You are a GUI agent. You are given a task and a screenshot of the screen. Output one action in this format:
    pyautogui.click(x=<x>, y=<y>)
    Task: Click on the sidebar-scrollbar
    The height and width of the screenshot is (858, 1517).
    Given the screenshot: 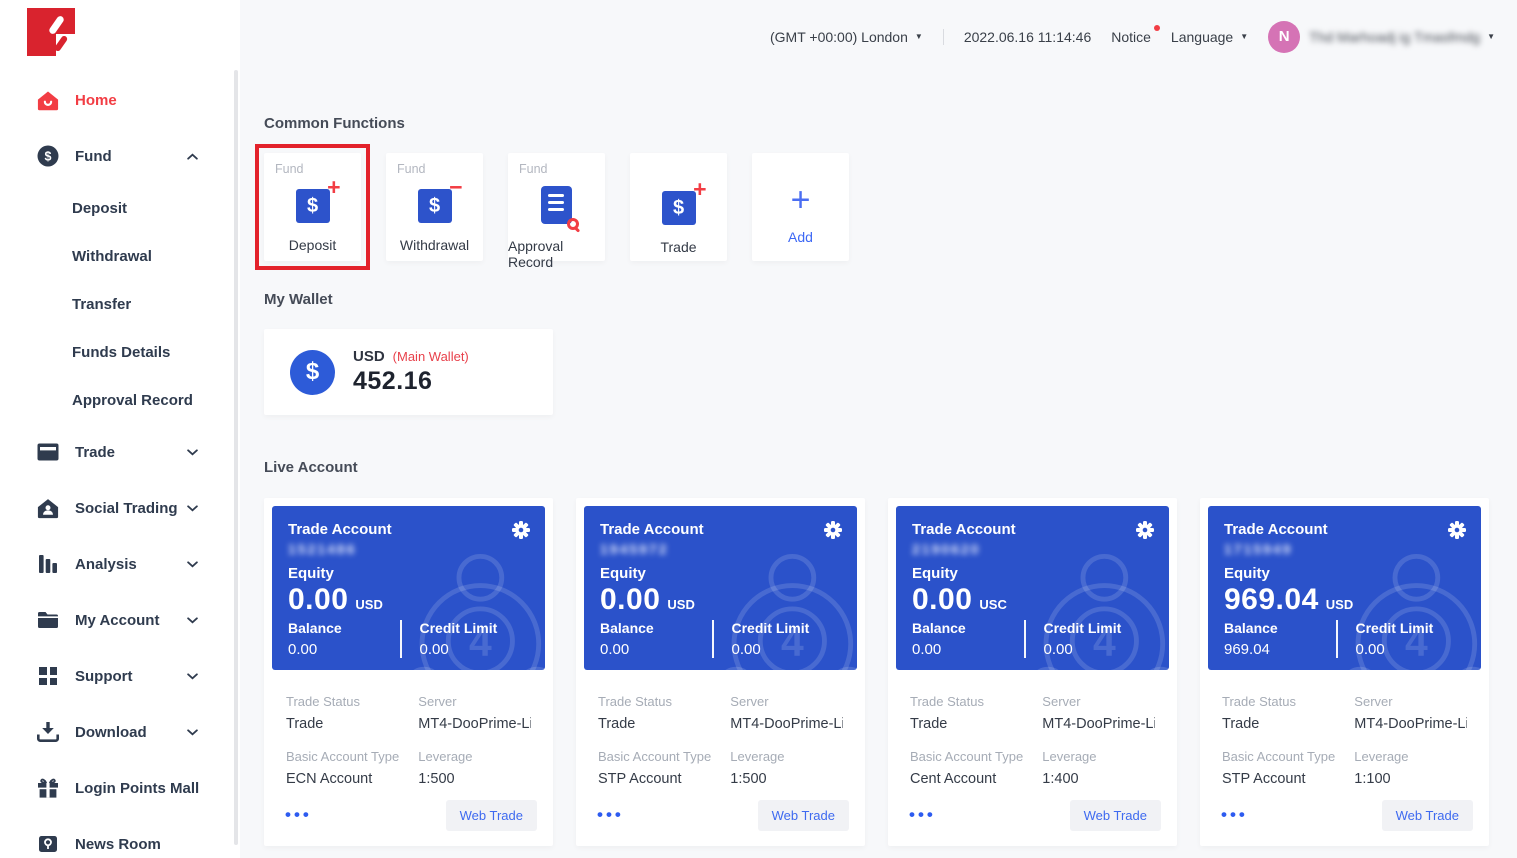 What is the action you would take?
    pyautogui.click(x=236, y=457)
    